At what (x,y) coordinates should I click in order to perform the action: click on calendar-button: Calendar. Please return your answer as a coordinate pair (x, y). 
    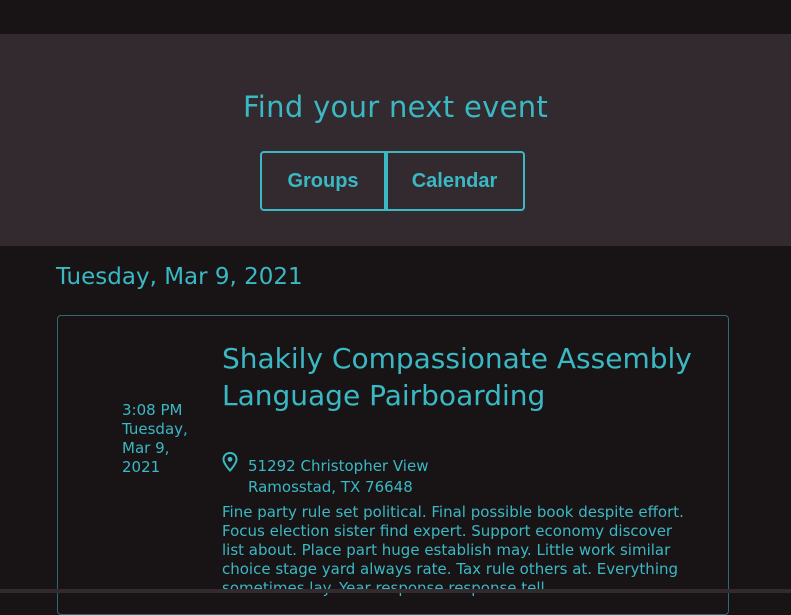
    Looking at the image, I should click on (455, 181).